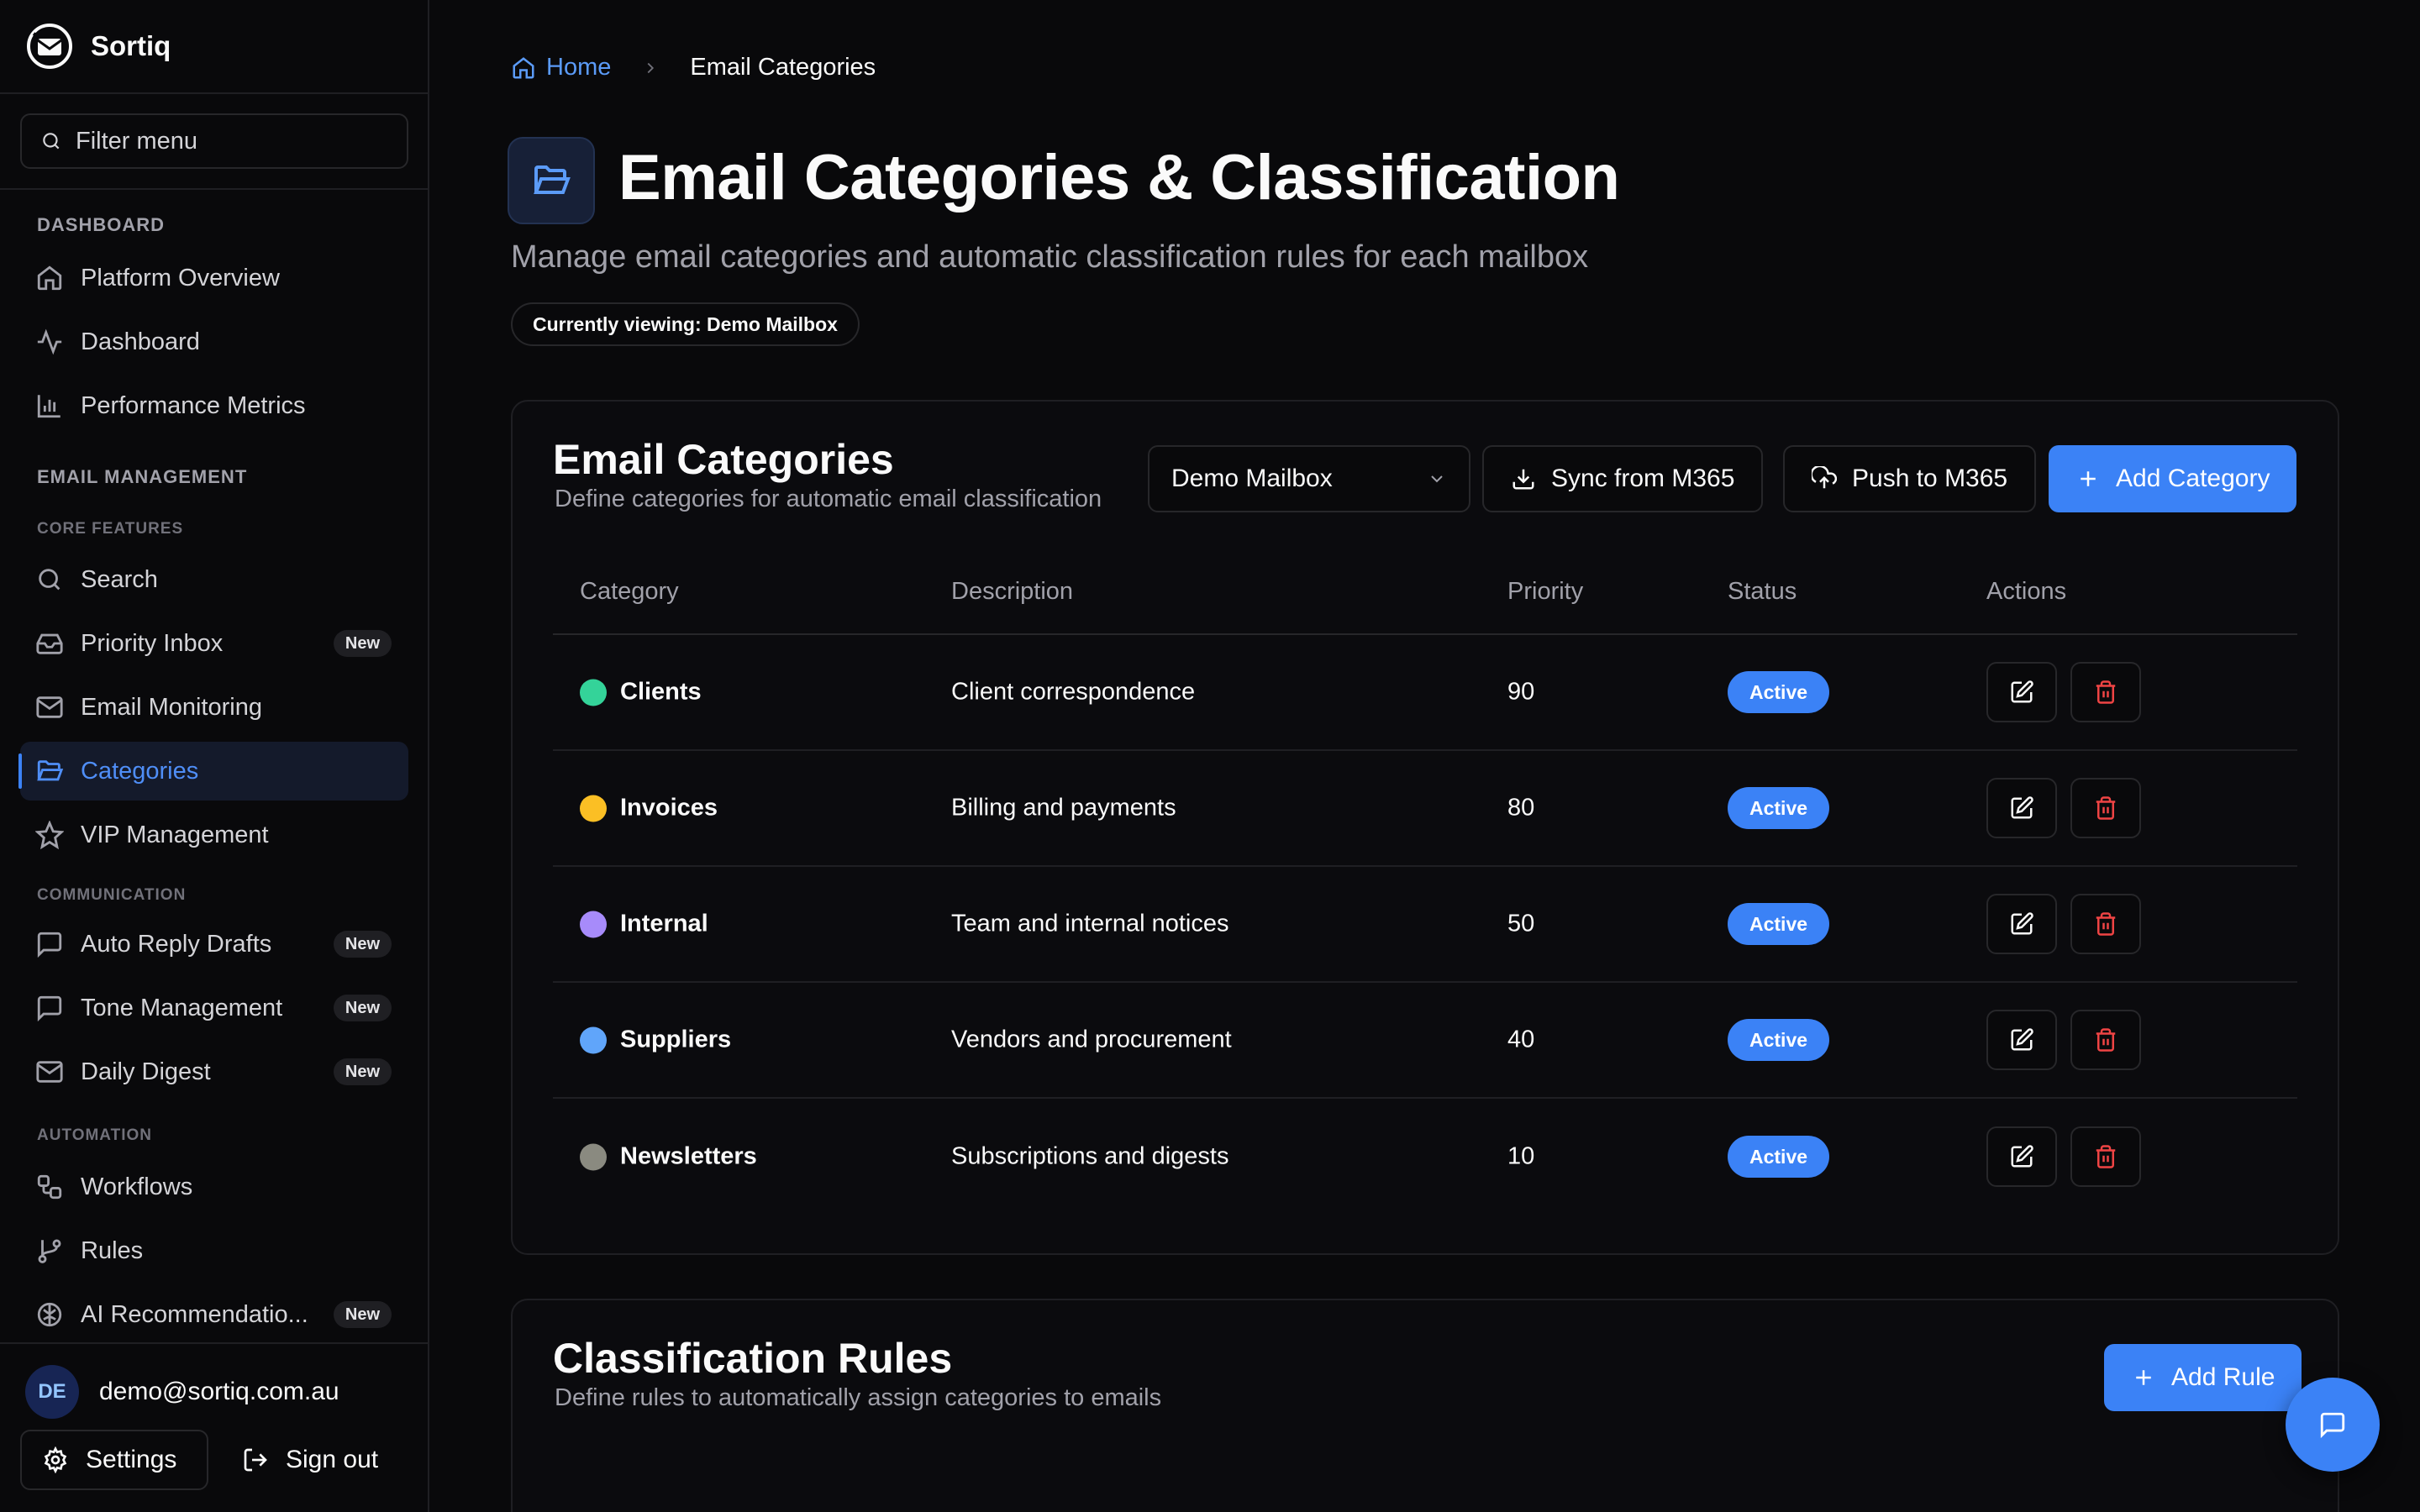  I want to click on push-to-m365-button: Push to M365, so click(1910, 478).